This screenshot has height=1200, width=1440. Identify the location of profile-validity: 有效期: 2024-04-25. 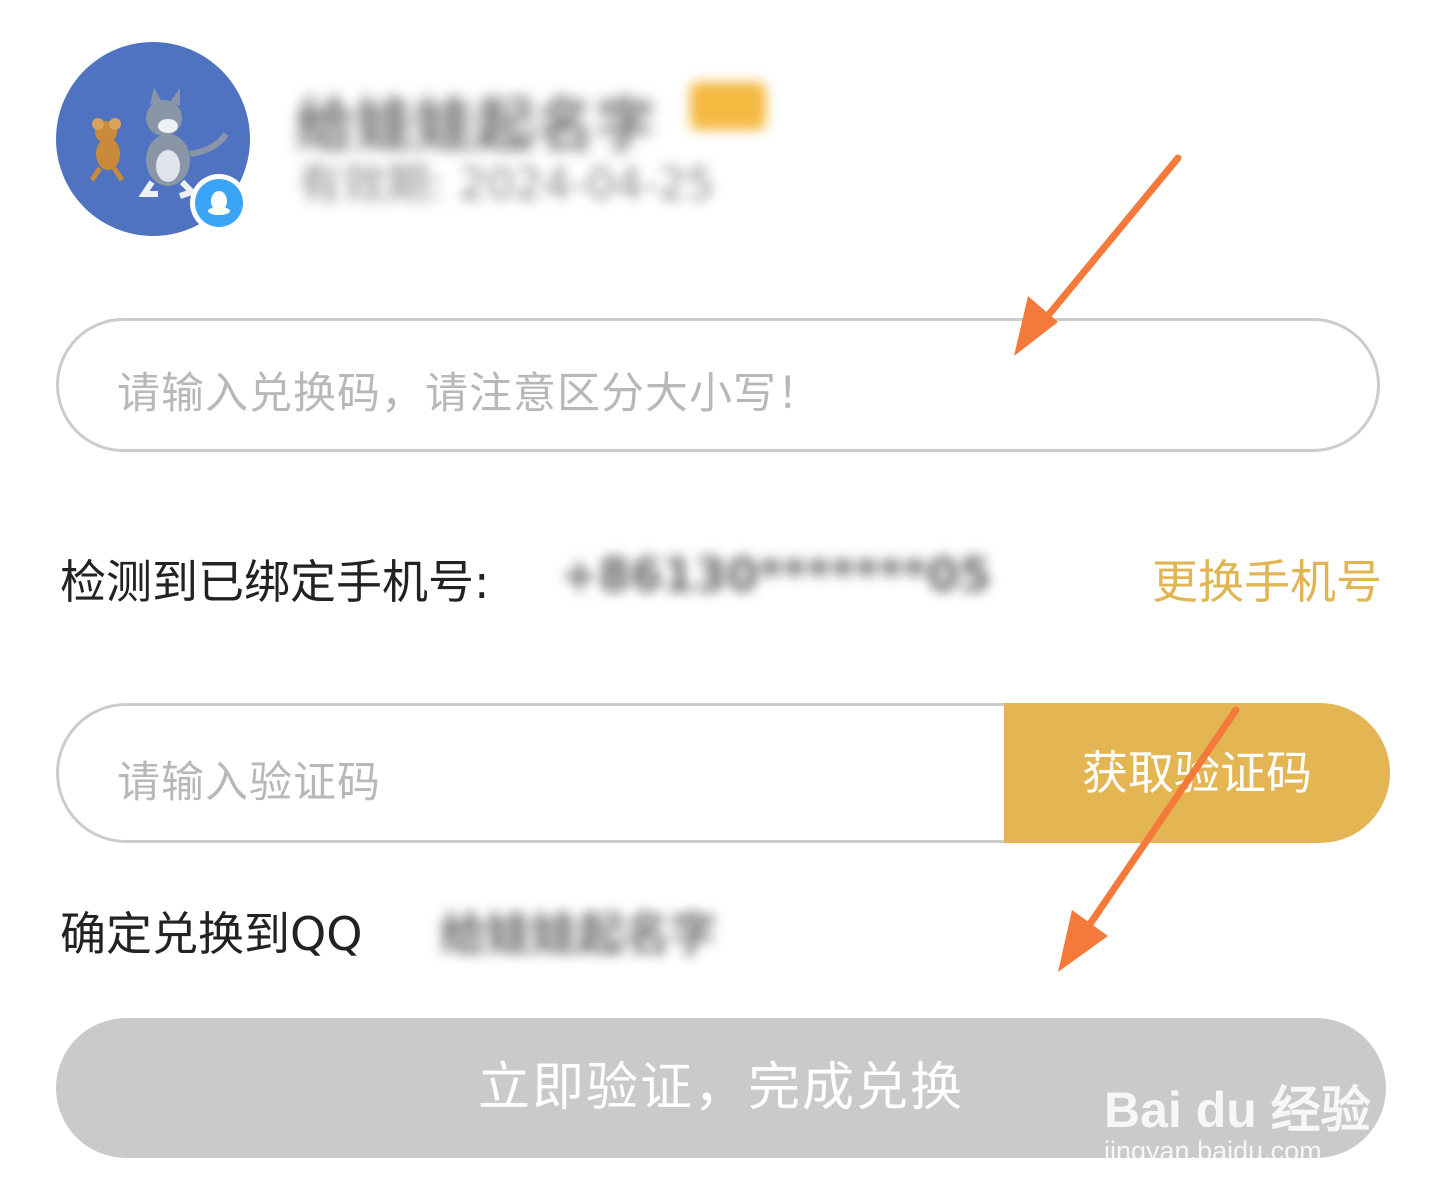
(506, 184).